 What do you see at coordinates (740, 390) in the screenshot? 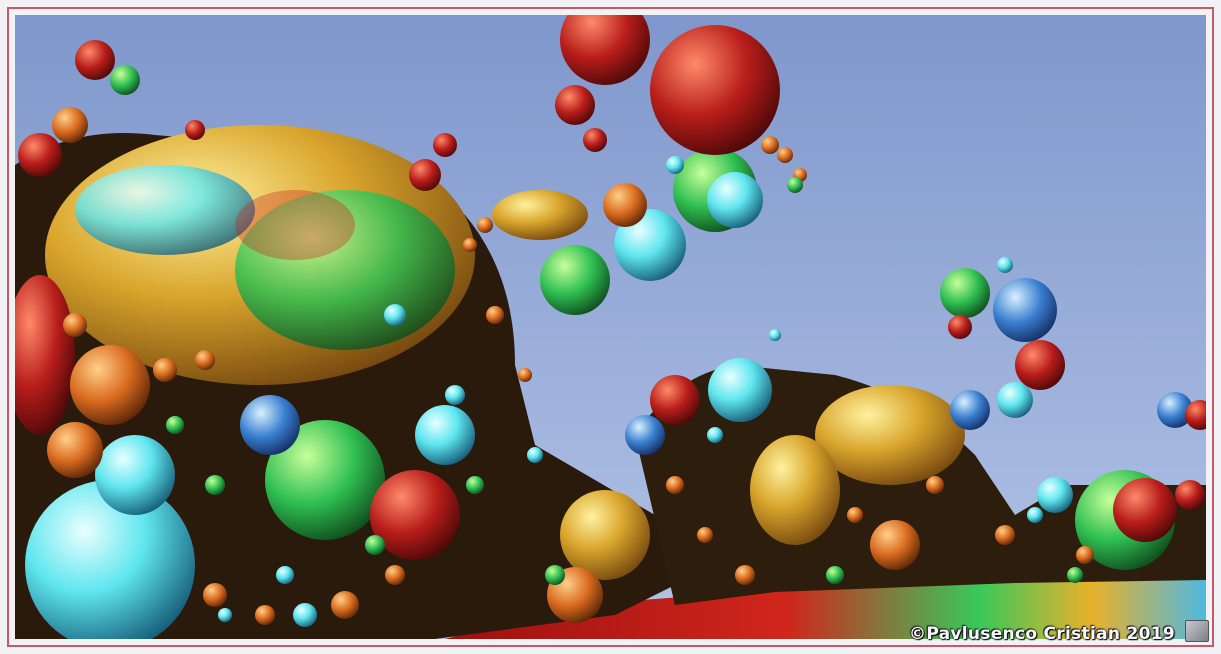
I see `cyan-sphere-right` at bounding box center [740, 390].